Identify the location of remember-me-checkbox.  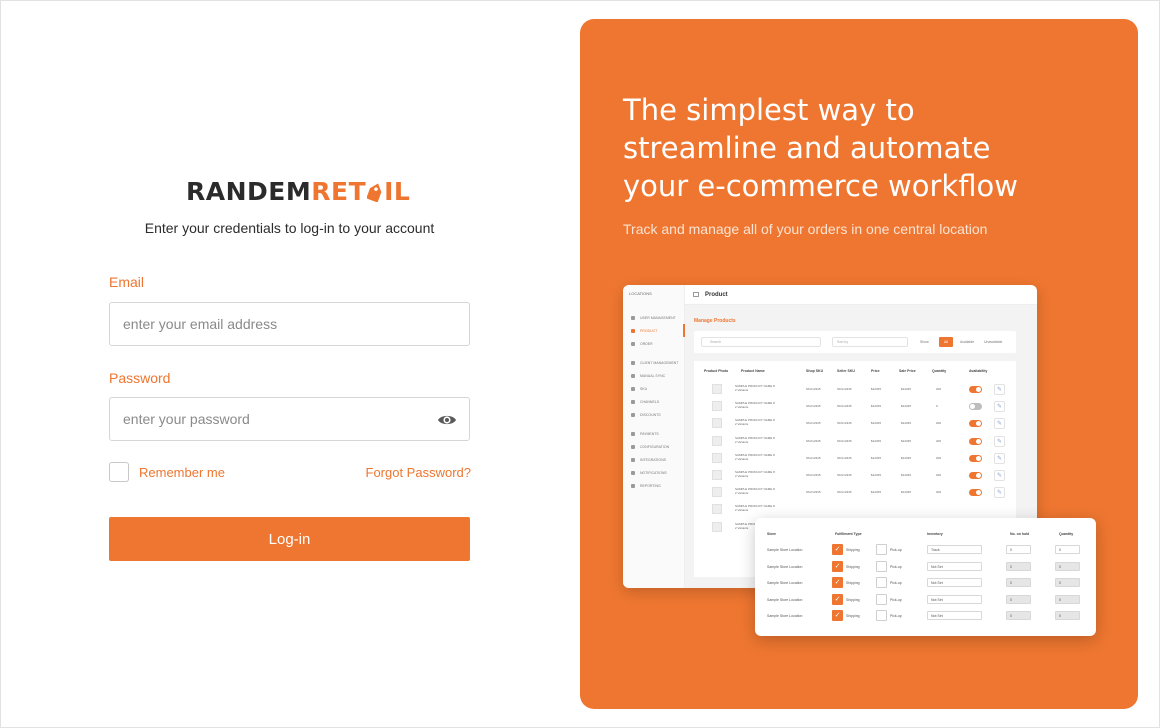
(119, 472).